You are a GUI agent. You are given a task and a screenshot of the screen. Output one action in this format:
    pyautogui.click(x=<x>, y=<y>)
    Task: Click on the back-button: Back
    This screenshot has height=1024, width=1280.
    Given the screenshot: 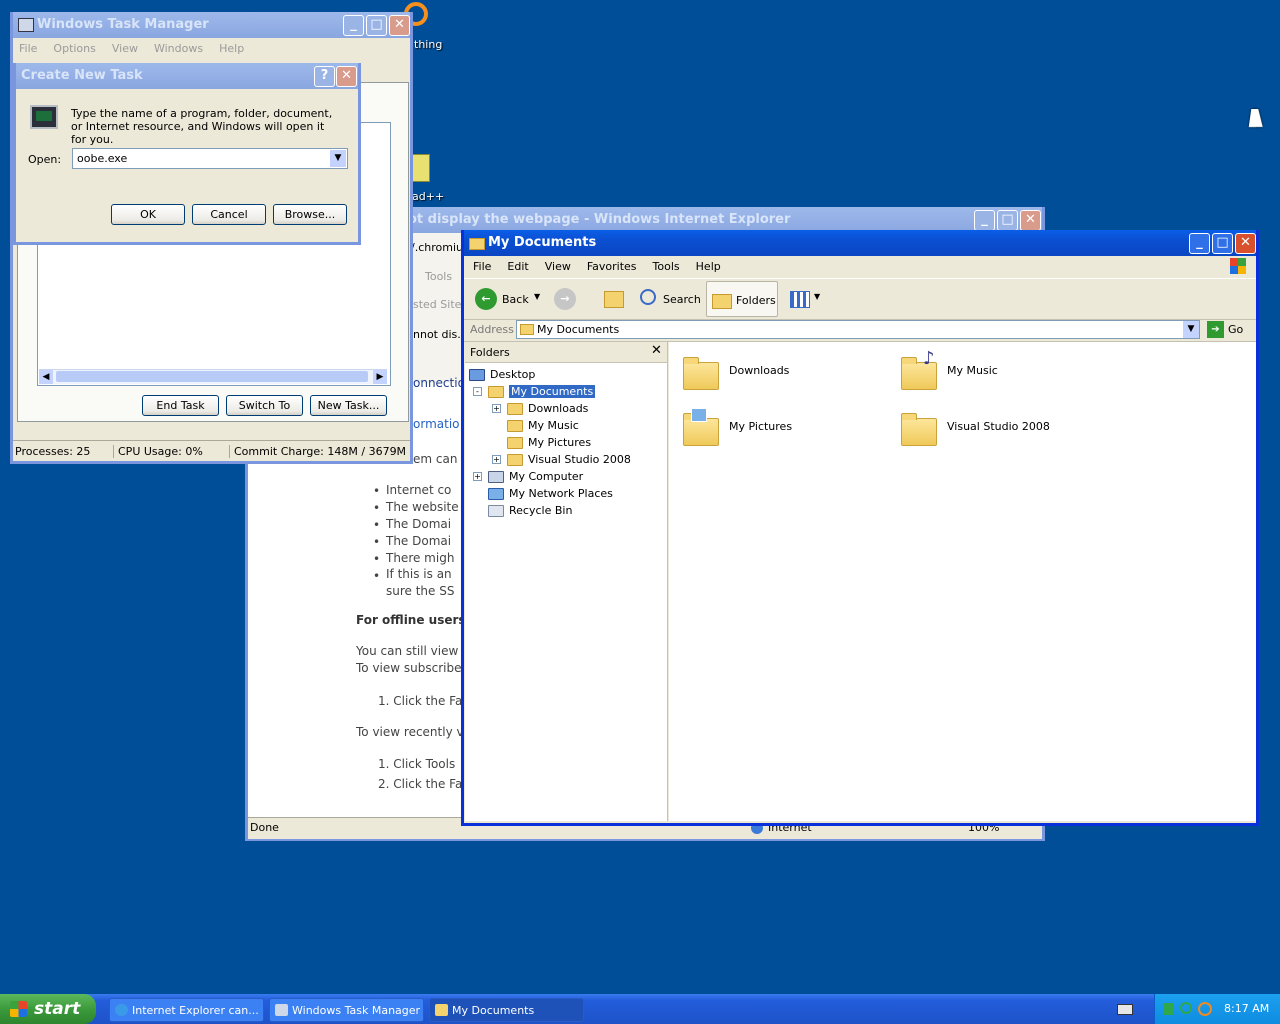 What is the action you would take?
    pyautogui.click(x=515, y=299)
    